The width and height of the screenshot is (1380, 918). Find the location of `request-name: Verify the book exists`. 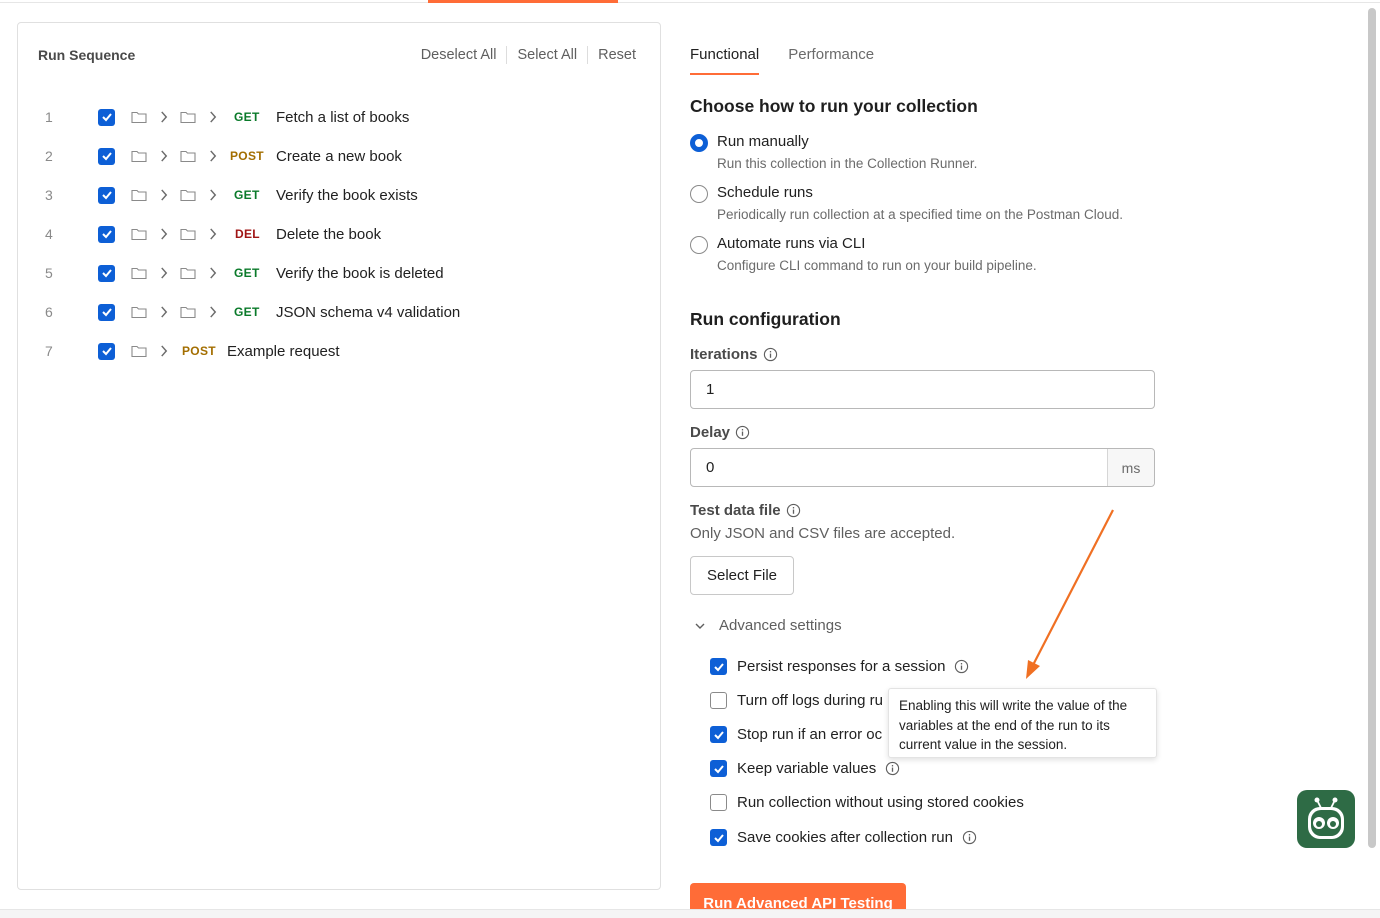

request-name: Verify the book exists is located at coordinates (347, 195).